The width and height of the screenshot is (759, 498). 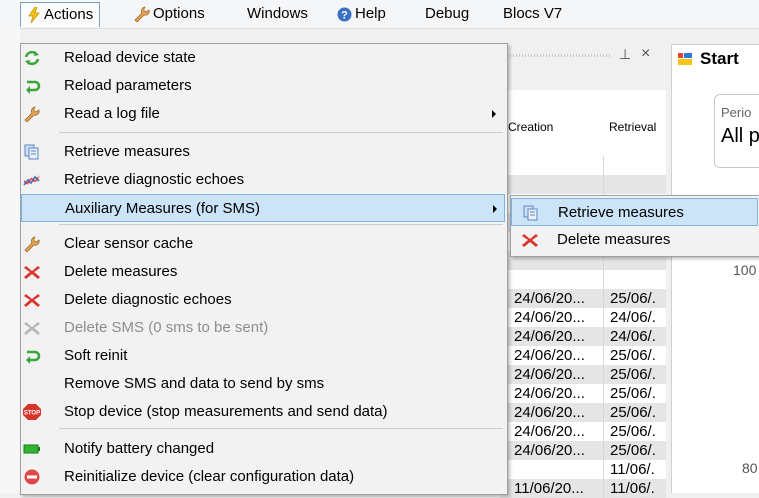 I want to click on menu-blocs: Blocs V7, so click(x=532, y=14).